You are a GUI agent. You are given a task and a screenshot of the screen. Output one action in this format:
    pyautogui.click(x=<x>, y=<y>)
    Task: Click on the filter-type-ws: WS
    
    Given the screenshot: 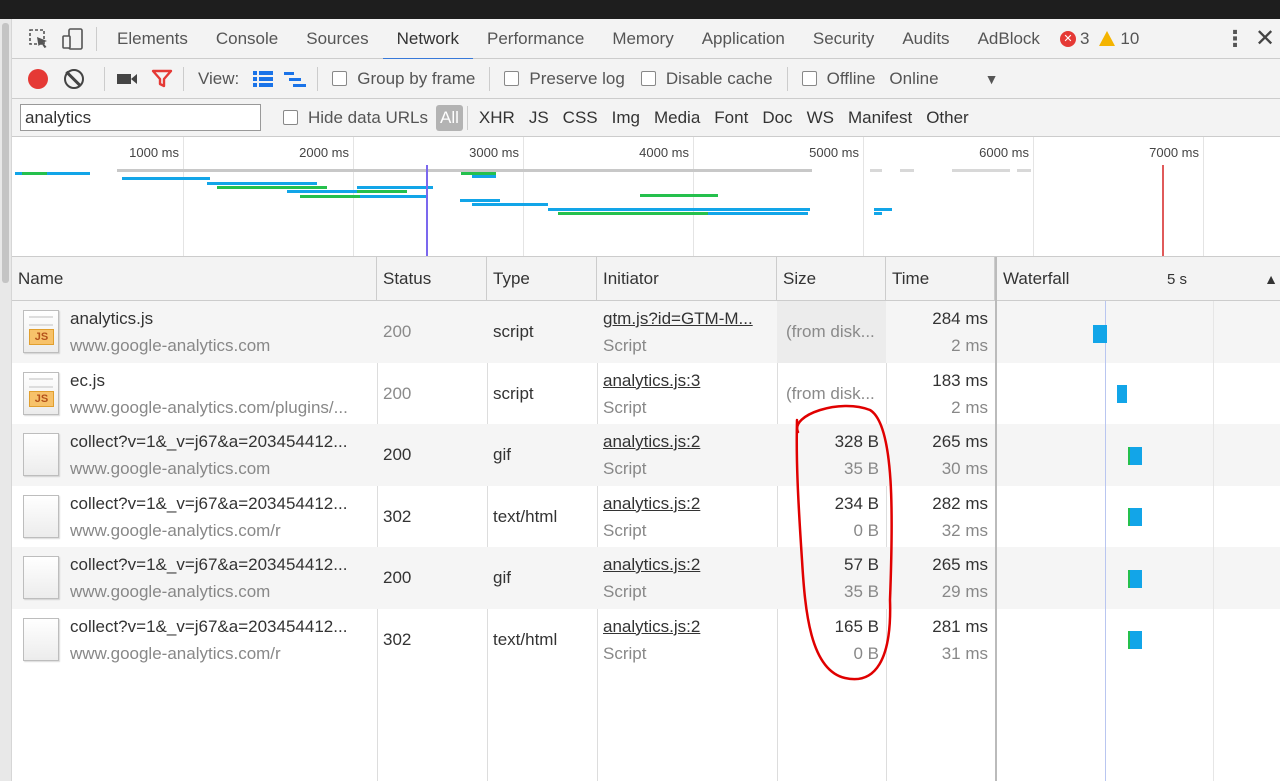 What is the action you would take?
    pyautogui.click(x=820, y=118)
    